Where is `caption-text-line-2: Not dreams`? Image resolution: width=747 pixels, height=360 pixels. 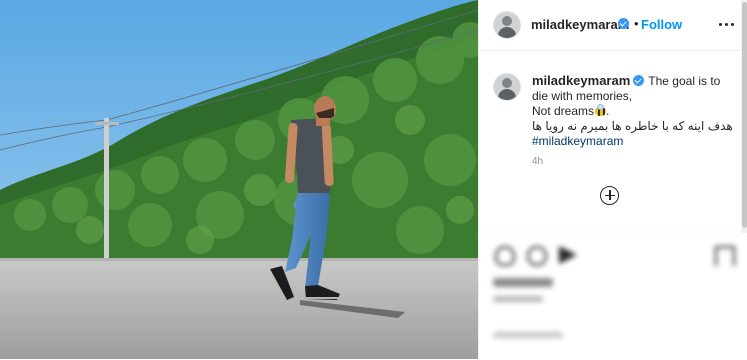 caption-text-line-2: Not dreams is located at coordinates (563, 111).